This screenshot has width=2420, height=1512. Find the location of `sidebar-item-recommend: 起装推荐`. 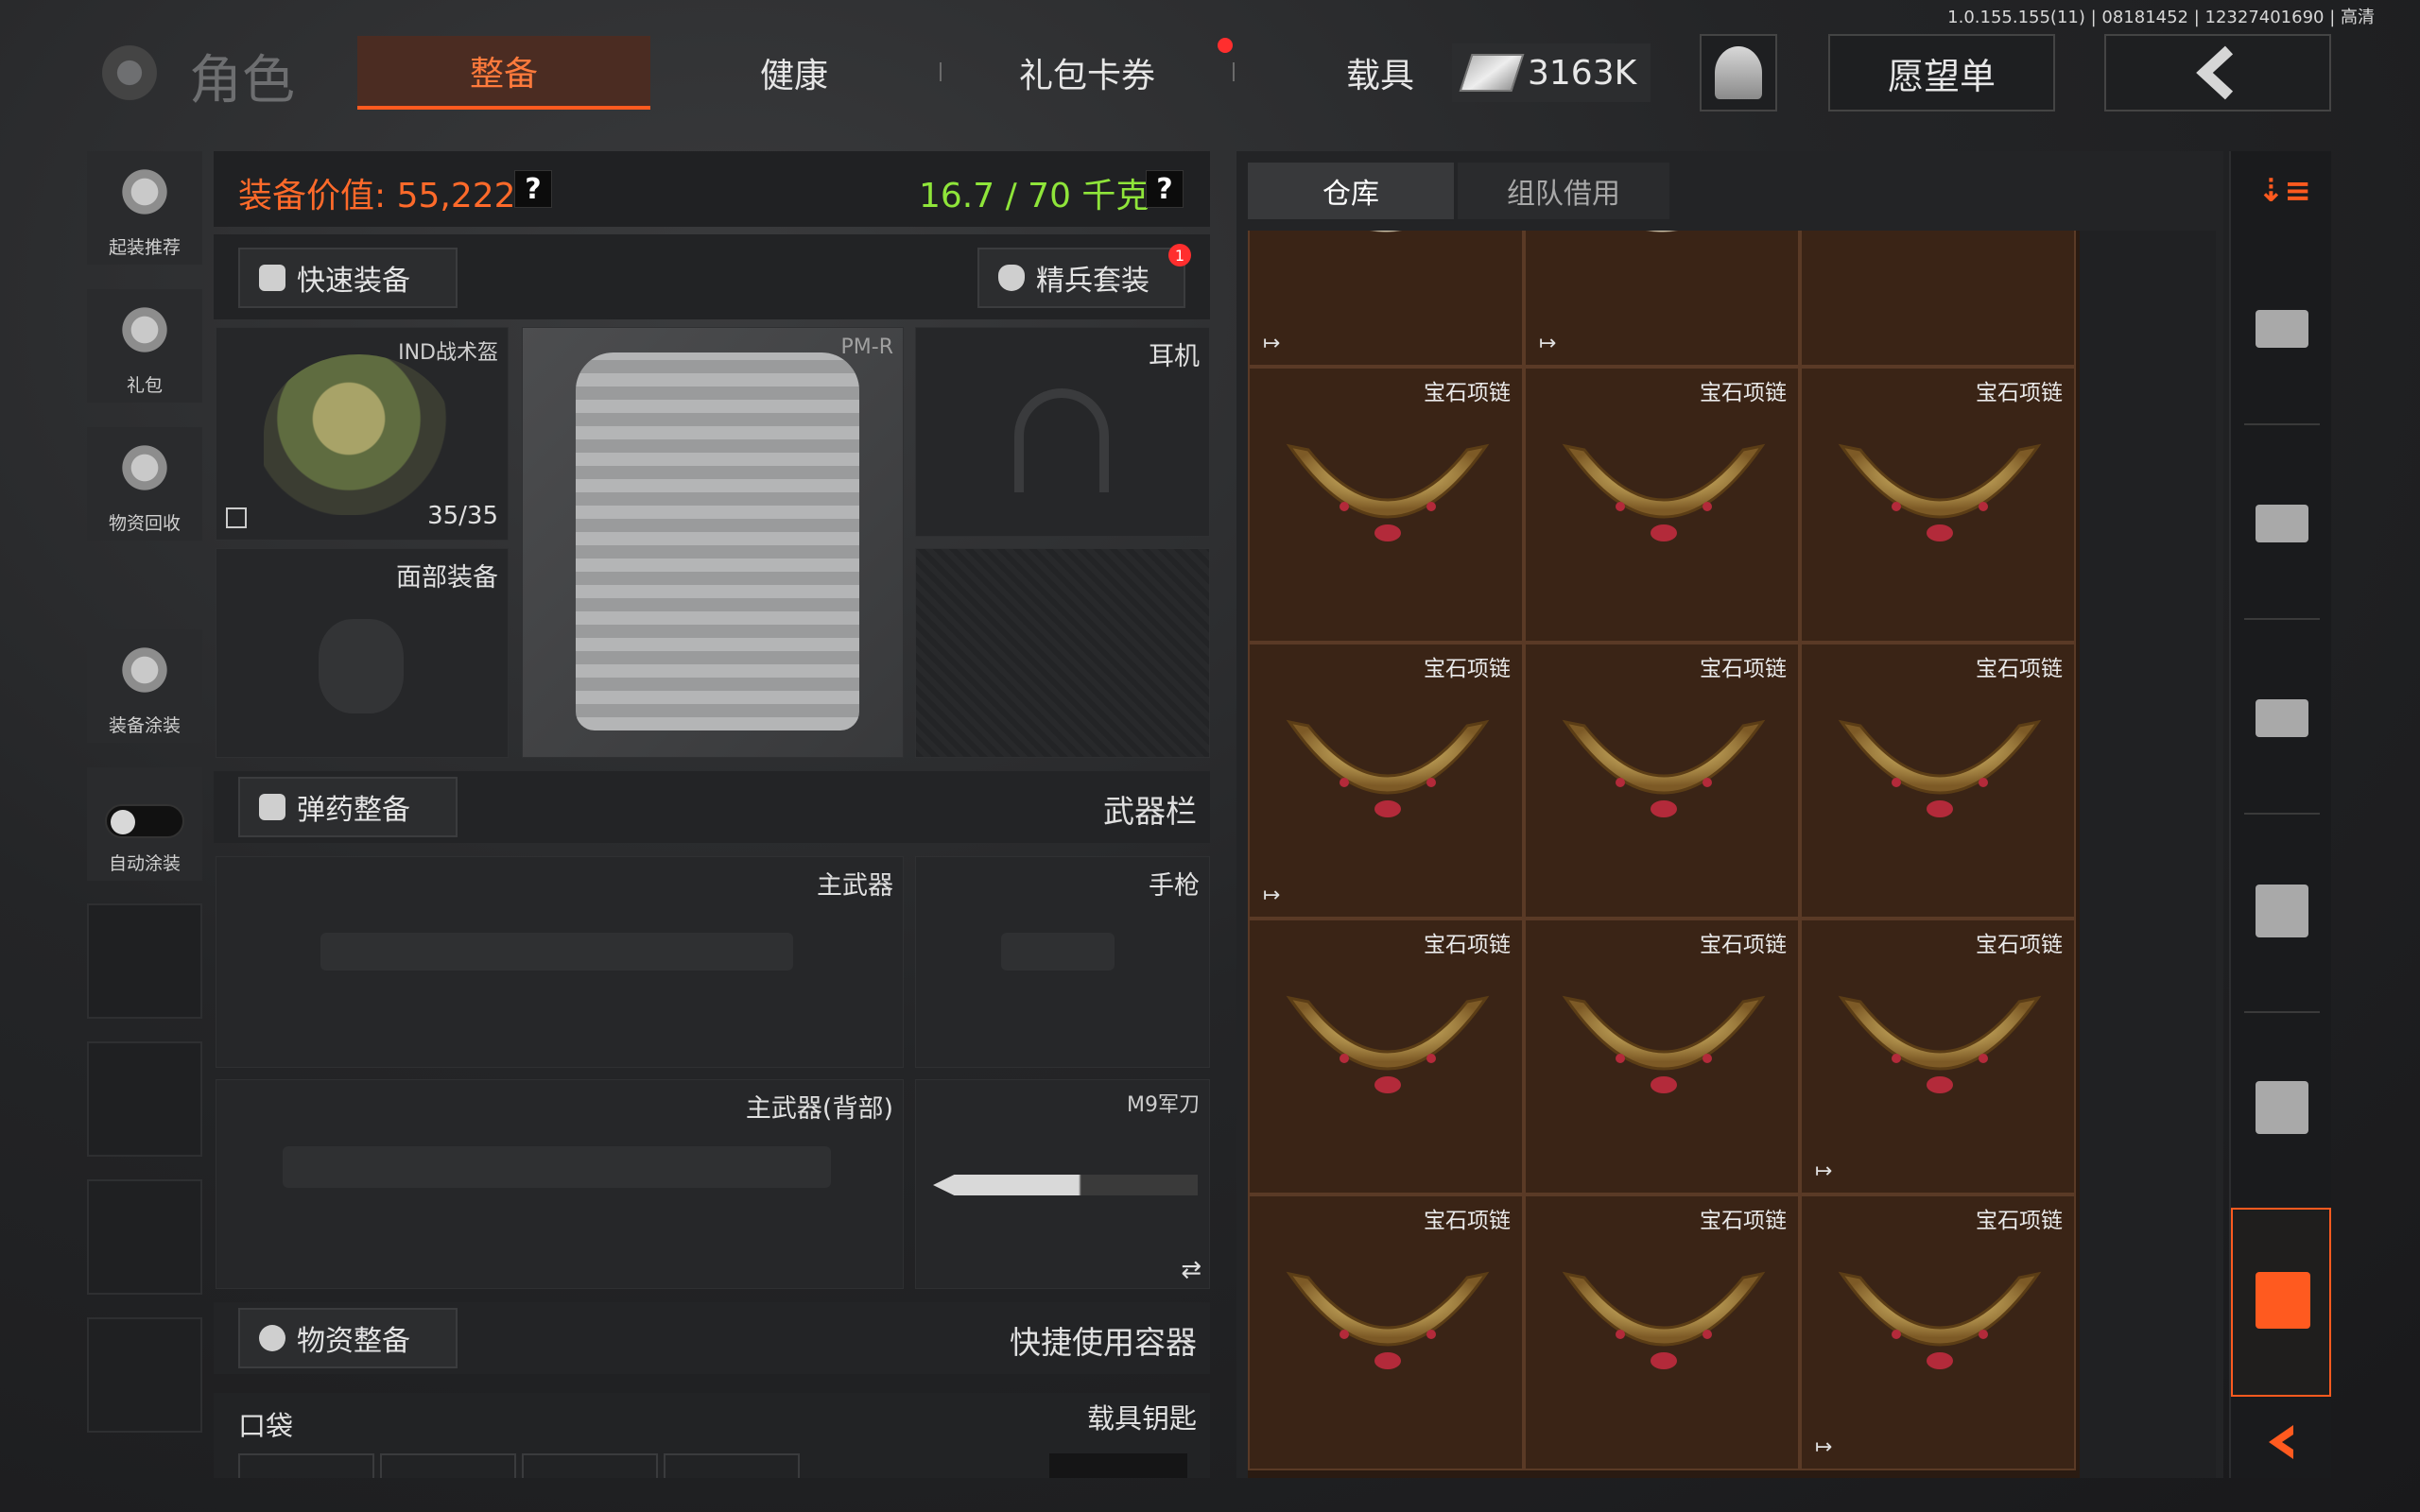

sidebar-item-recommend: 起装推荐 is located at coordinates (145, 208).